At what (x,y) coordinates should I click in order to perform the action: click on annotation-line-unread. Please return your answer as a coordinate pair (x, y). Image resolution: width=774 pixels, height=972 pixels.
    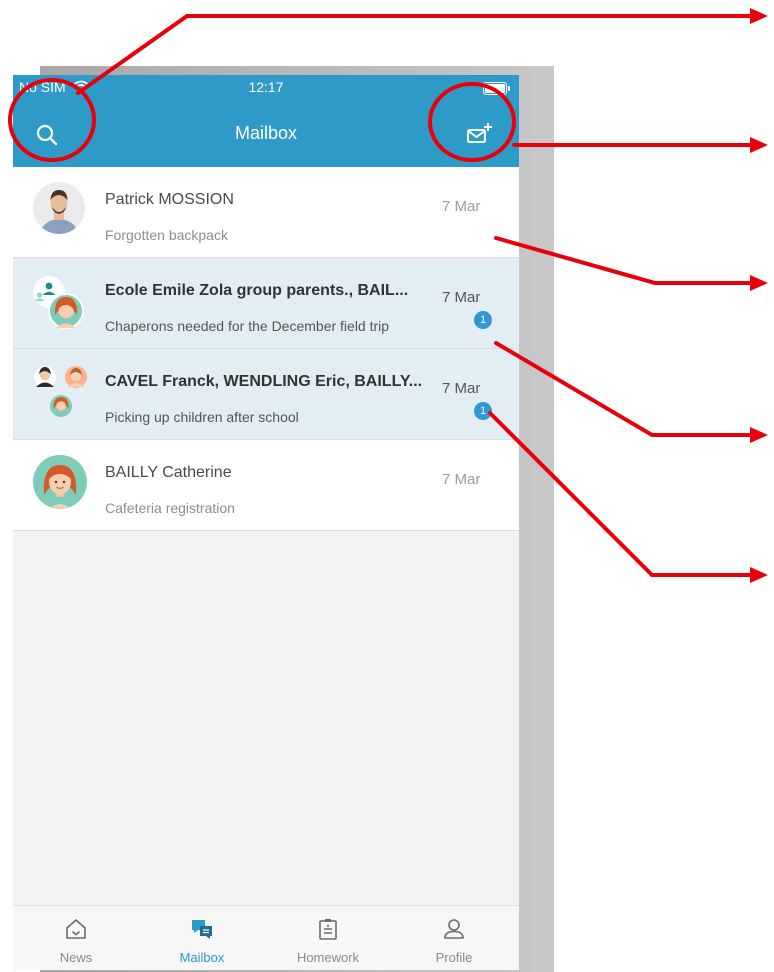
    Looking at the image, I should click on (624, 389).